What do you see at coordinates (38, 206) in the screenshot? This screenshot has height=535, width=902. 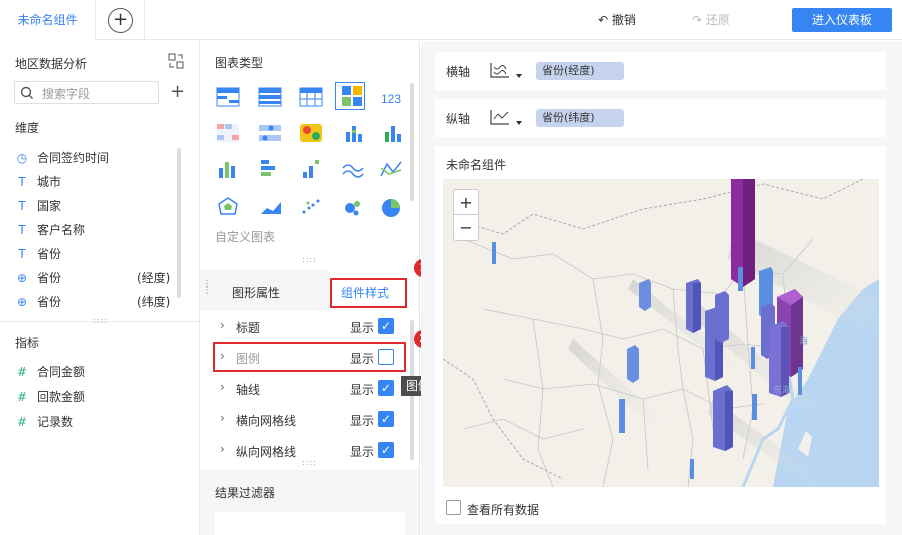 I see `dimension-item: T 国家` at bounding box center [38, 206].